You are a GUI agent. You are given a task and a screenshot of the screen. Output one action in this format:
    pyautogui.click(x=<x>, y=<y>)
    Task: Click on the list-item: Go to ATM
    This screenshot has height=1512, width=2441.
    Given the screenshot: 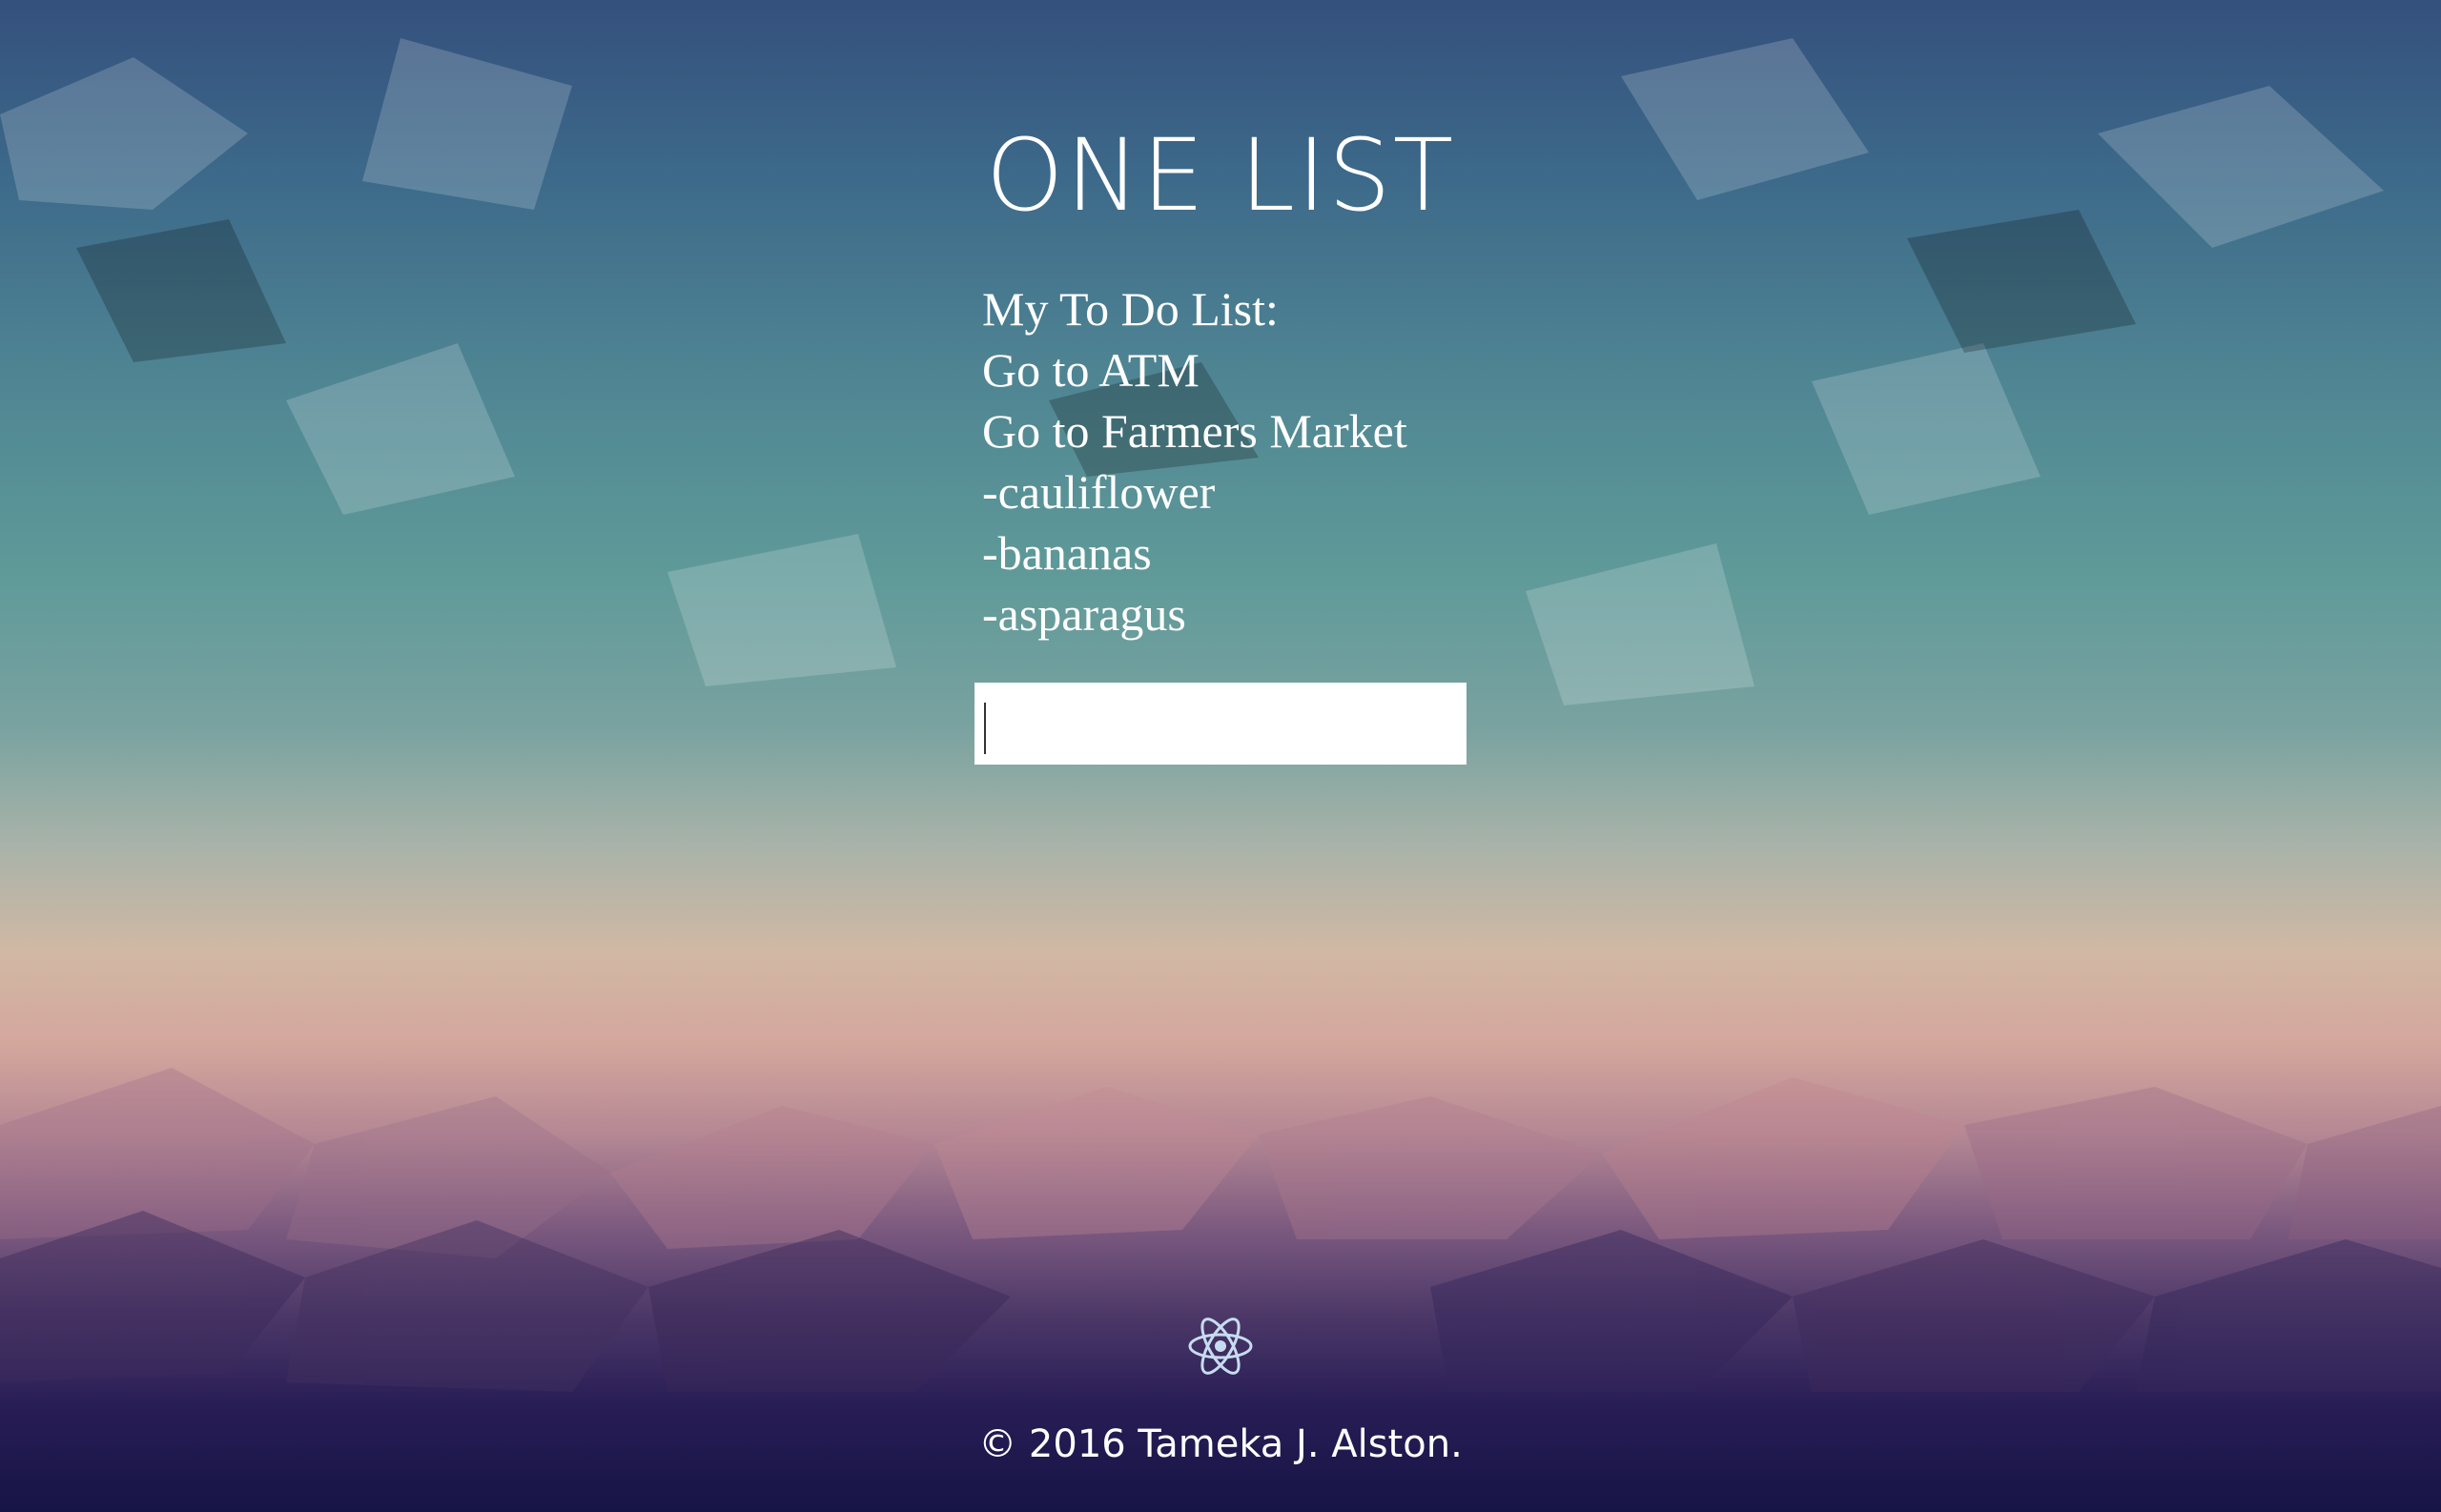 What is the action you would take?
    pyautogui.click(x=1194, y=369)
    